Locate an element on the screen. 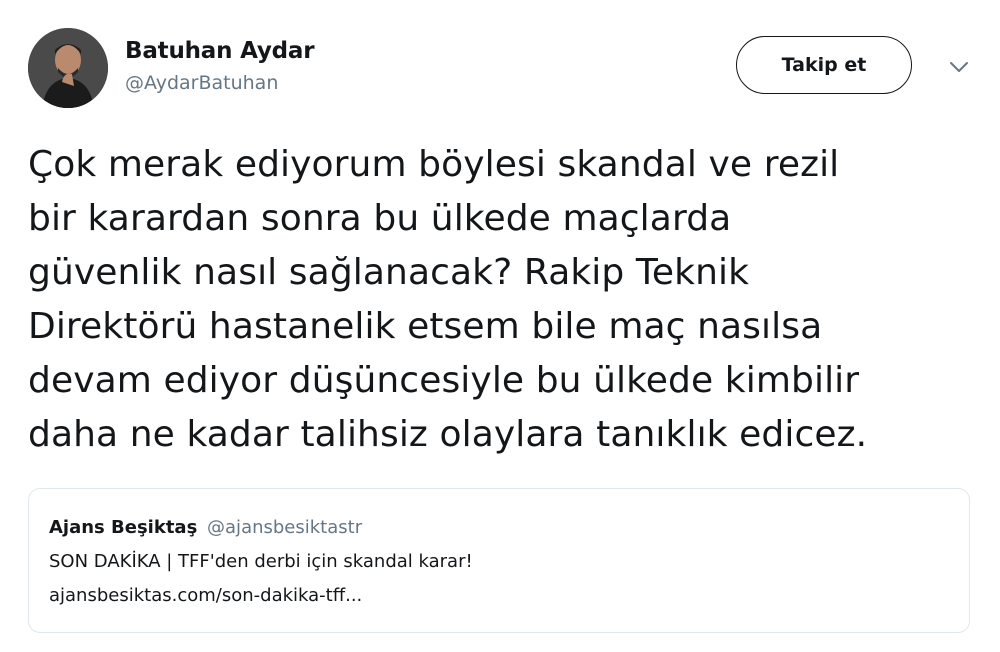  quoted-tweet-header: Ajans Beşiktaş @ajansbesiktastr is located at coordinates (499, 528).